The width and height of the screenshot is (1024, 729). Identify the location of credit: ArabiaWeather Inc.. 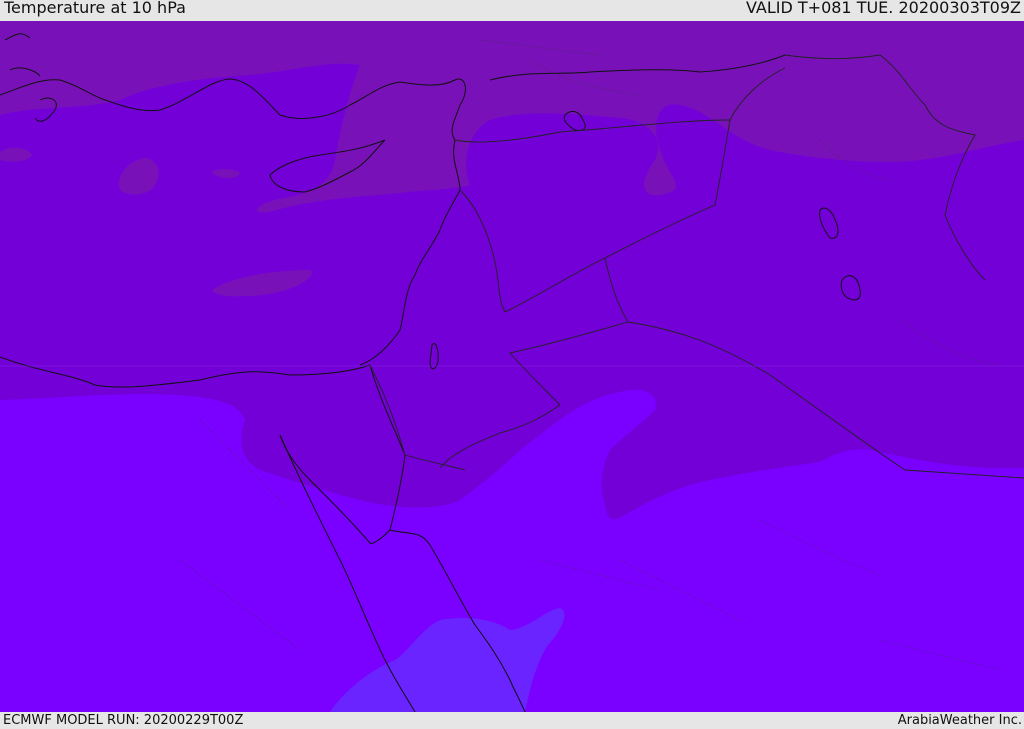
(959, 720).